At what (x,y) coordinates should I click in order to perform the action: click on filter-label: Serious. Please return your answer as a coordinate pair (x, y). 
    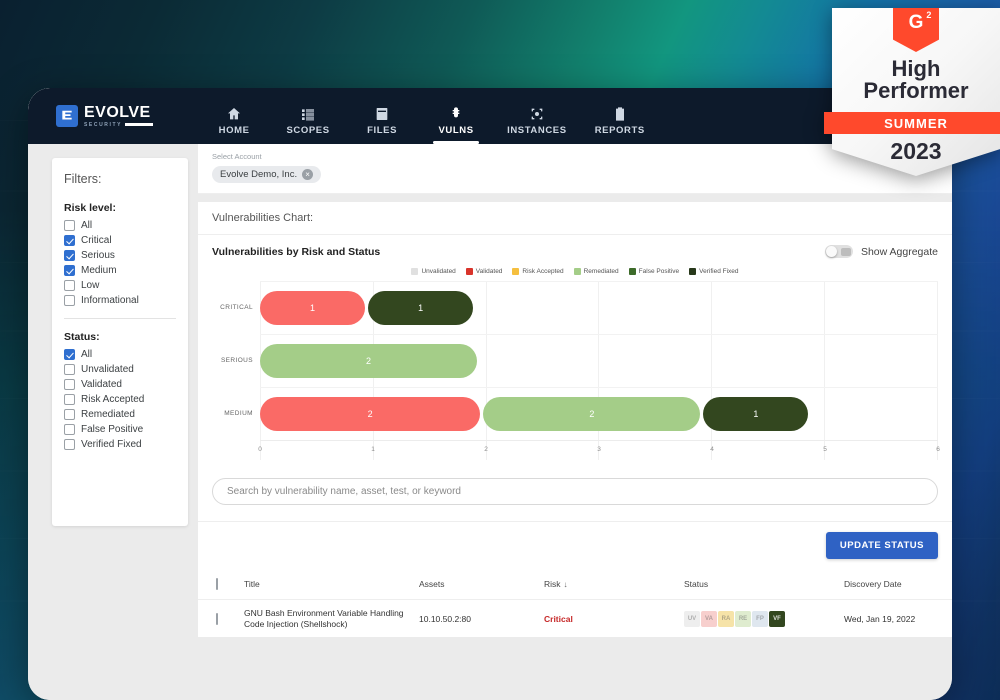
    Looking at the image, I should click on (98, 255).